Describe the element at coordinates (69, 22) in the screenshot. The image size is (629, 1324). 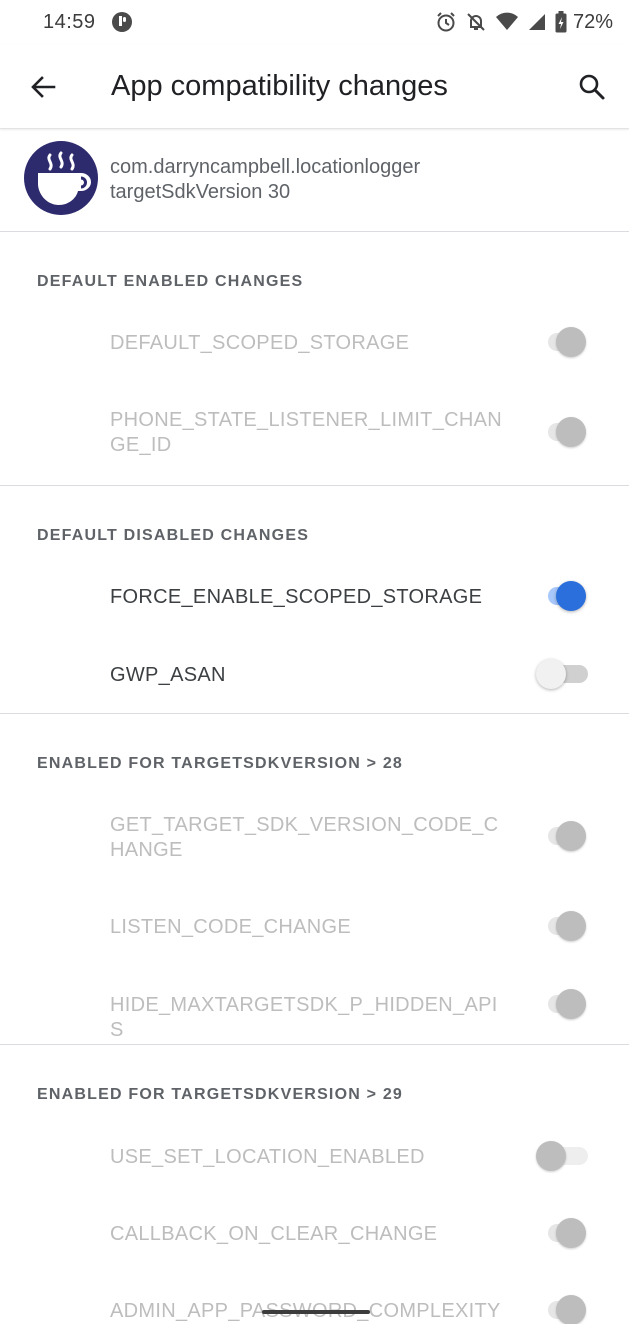
I see `status-time: 14:59` at that location.